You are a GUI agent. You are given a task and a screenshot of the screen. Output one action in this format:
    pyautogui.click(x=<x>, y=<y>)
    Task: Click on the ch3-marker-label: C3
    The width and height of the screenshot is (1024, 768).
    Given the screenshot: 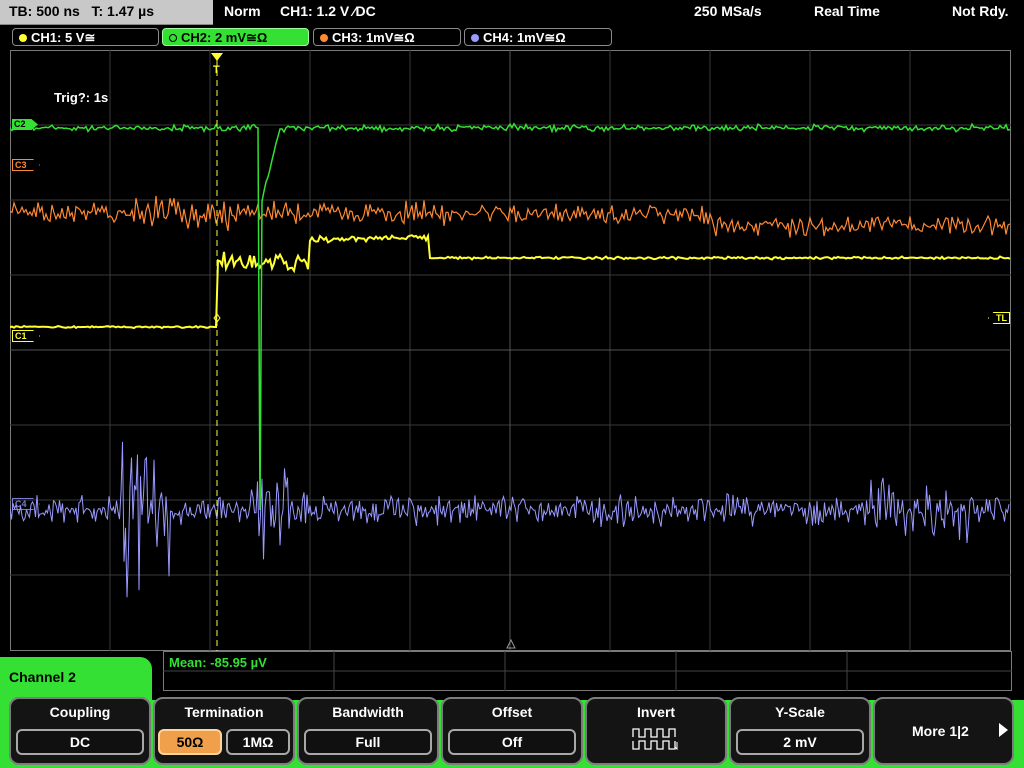 What is the action you would take?
    pyautogui.click(x=21, y=165)
    